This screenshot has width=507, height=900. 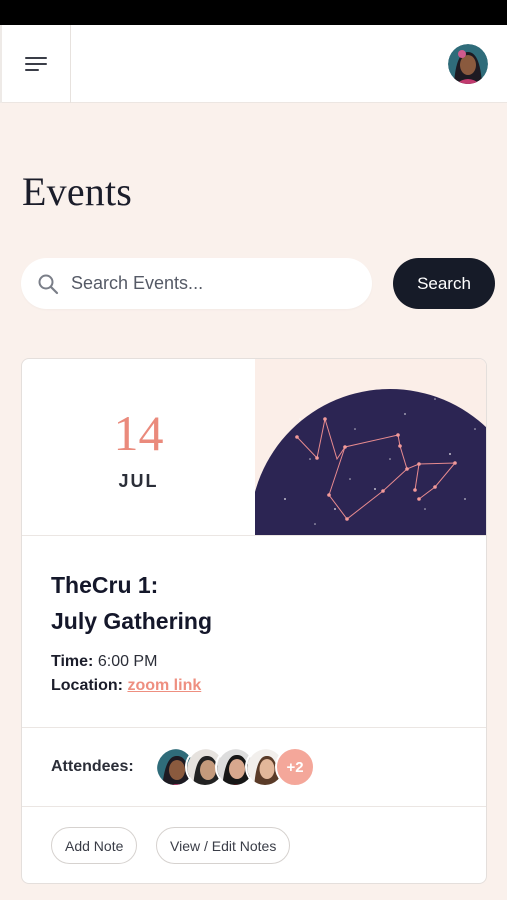 I want to click on more-attendees-badge: +2, so click(x=295, y=767).